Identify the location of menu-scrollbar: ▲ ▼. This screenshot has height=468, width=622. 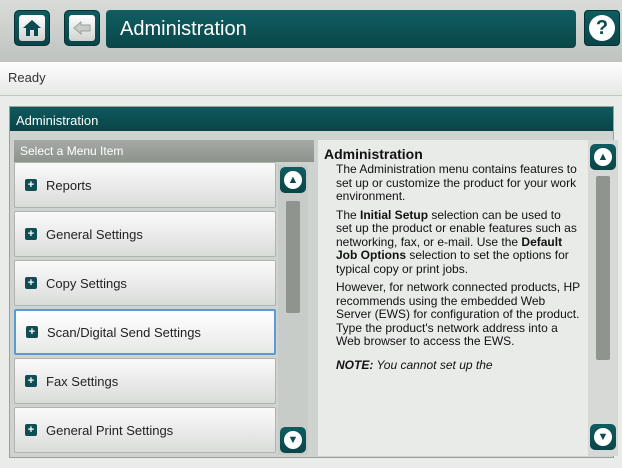
(293, 310).